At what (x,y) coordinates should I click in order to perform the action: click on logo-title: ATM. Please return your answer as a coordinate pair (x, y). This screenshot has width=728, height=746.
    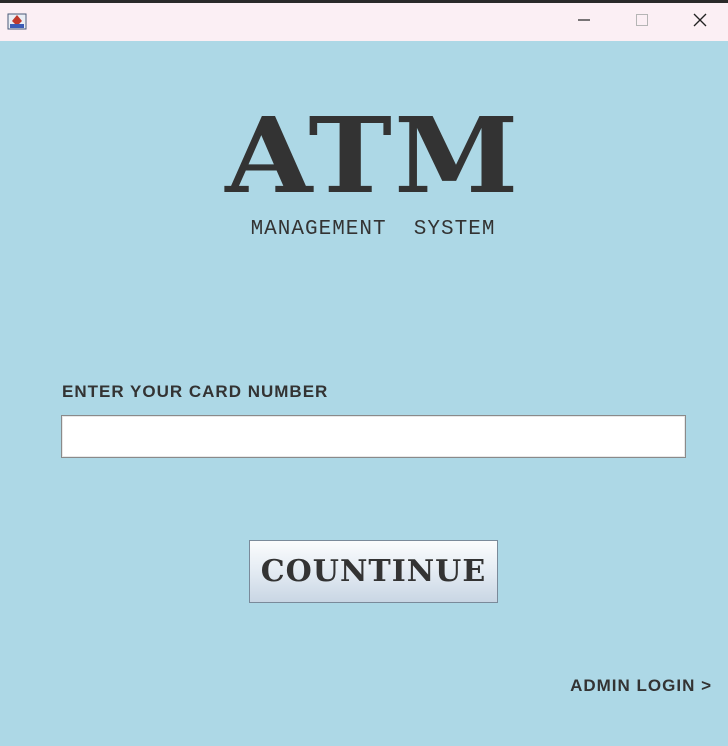
    Looking at the image, I should click on (373, 155).